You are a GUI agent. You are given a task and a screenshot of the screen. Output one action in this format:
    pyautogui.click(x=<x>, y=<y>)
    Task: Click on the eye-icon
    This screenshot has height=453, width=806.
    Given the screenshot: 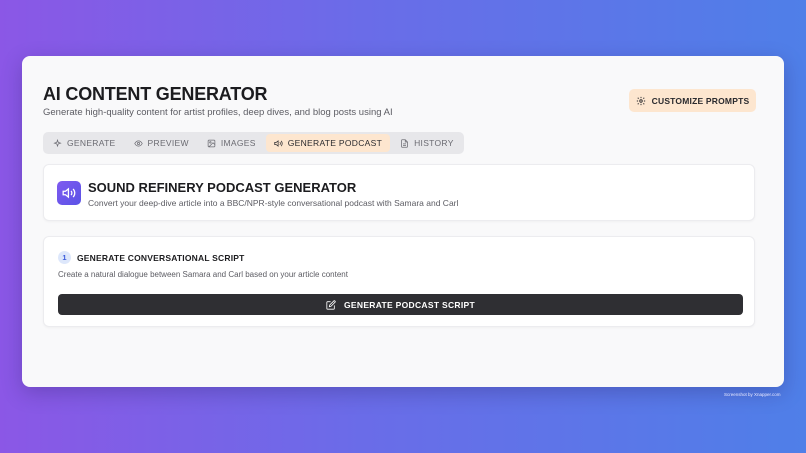 What is the action you would take?
    pyautogui.click(x=138, y=143)
    